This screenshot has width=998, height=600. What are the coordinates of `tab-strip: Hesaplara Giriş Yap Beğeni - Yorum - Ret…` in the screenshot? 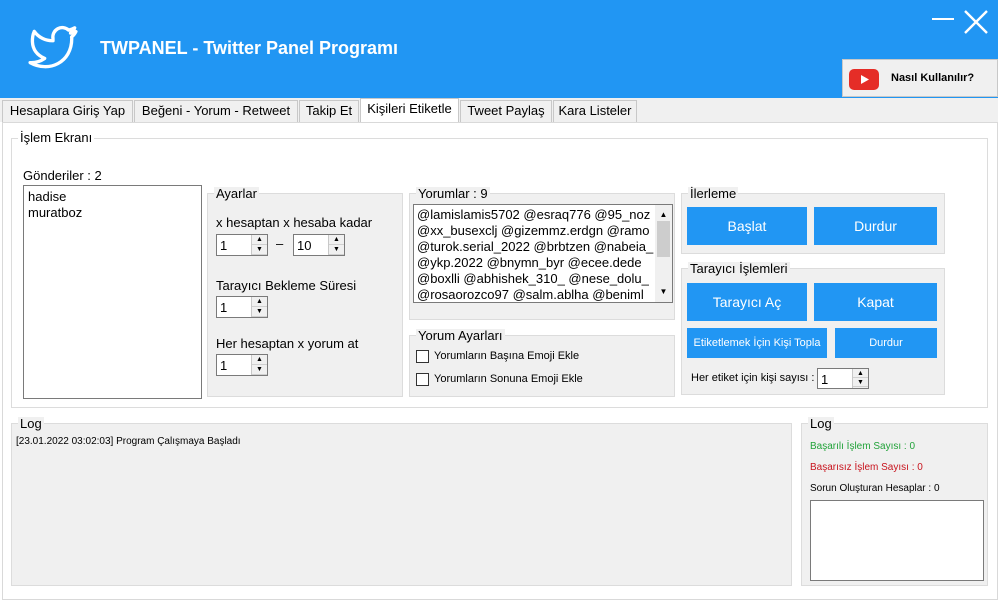 It's located at (499, 110).